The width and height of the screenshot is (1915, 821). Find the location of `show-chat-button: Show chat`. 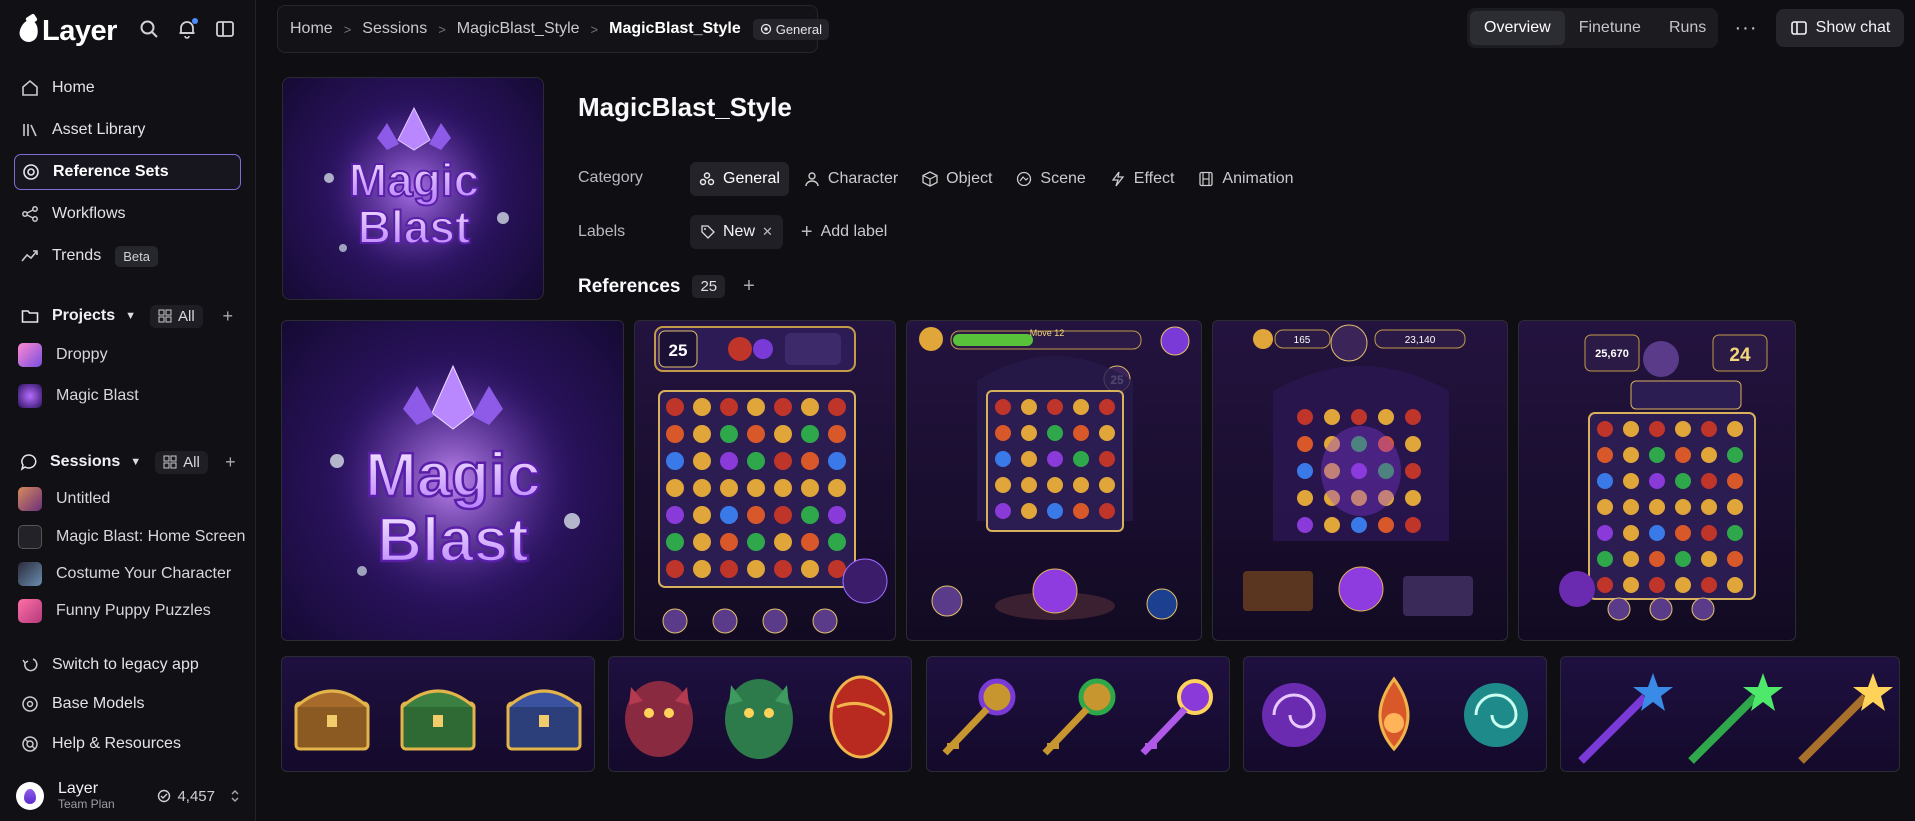

show-chat-button: Show chat is located at coordinates (1840, 28).